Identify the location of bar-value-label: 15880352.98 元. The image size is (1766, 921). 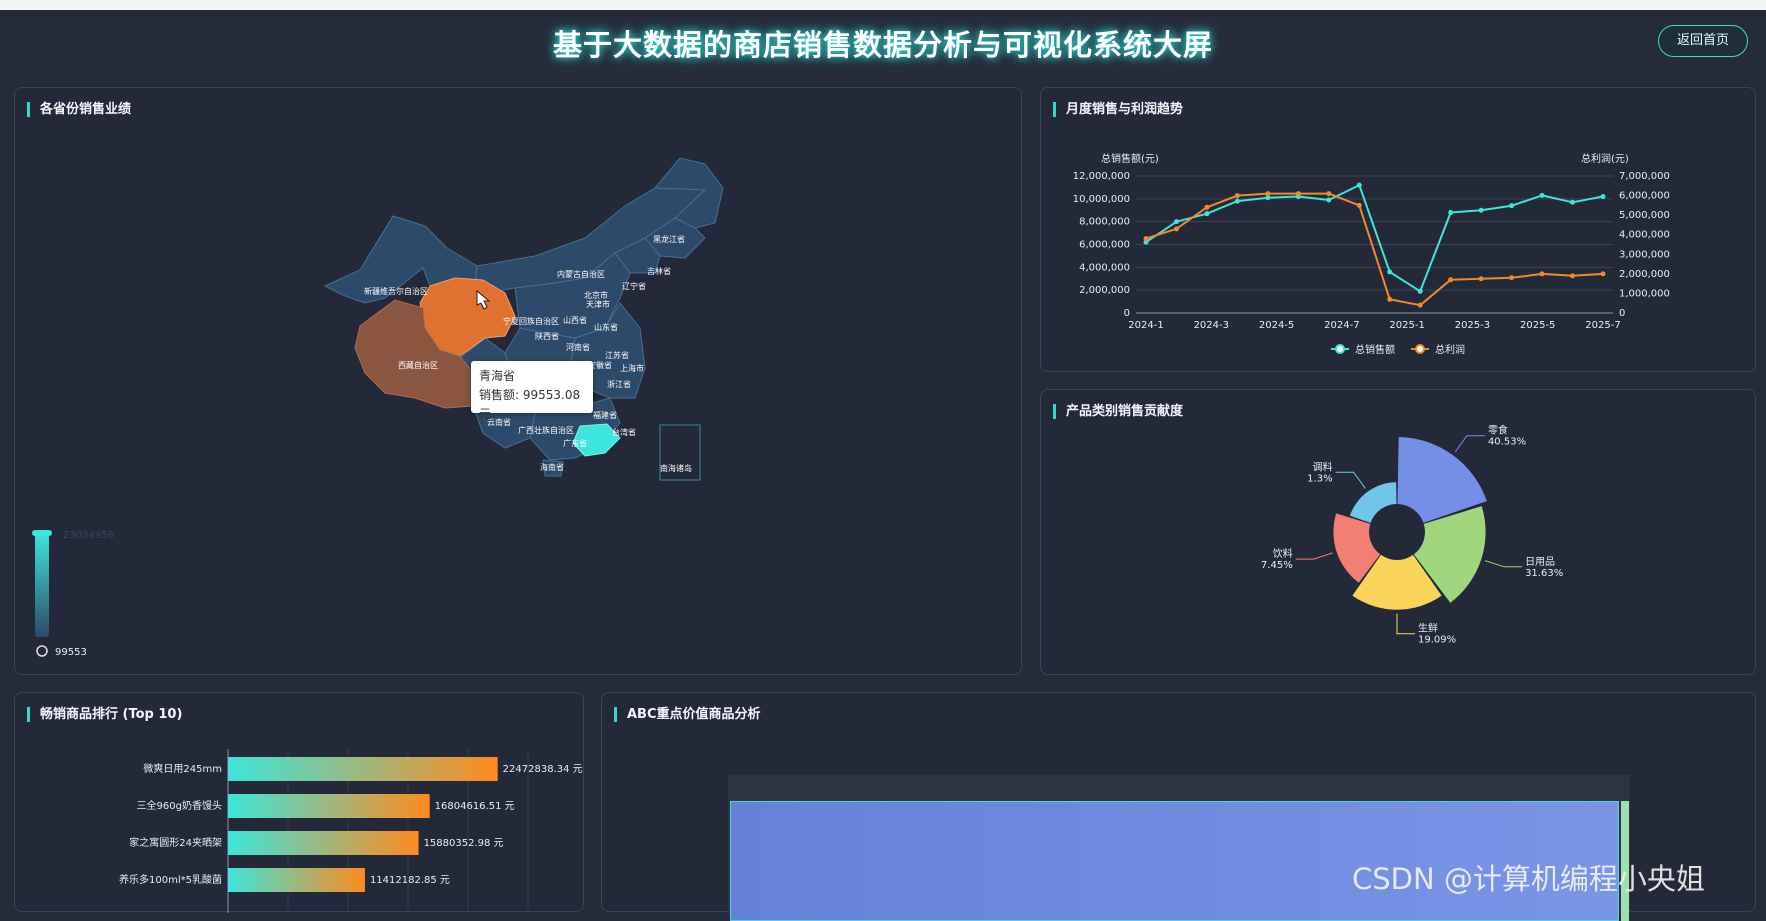
(464, 843).